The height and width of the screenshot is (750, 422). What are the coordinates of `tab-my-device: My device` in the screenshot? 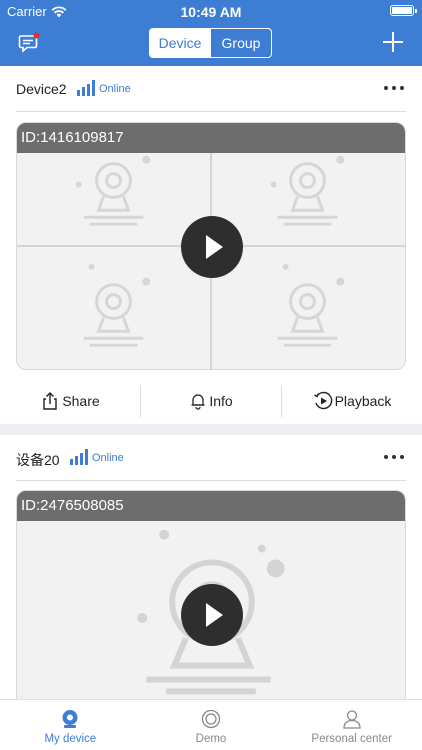 It's located at (70, 725).